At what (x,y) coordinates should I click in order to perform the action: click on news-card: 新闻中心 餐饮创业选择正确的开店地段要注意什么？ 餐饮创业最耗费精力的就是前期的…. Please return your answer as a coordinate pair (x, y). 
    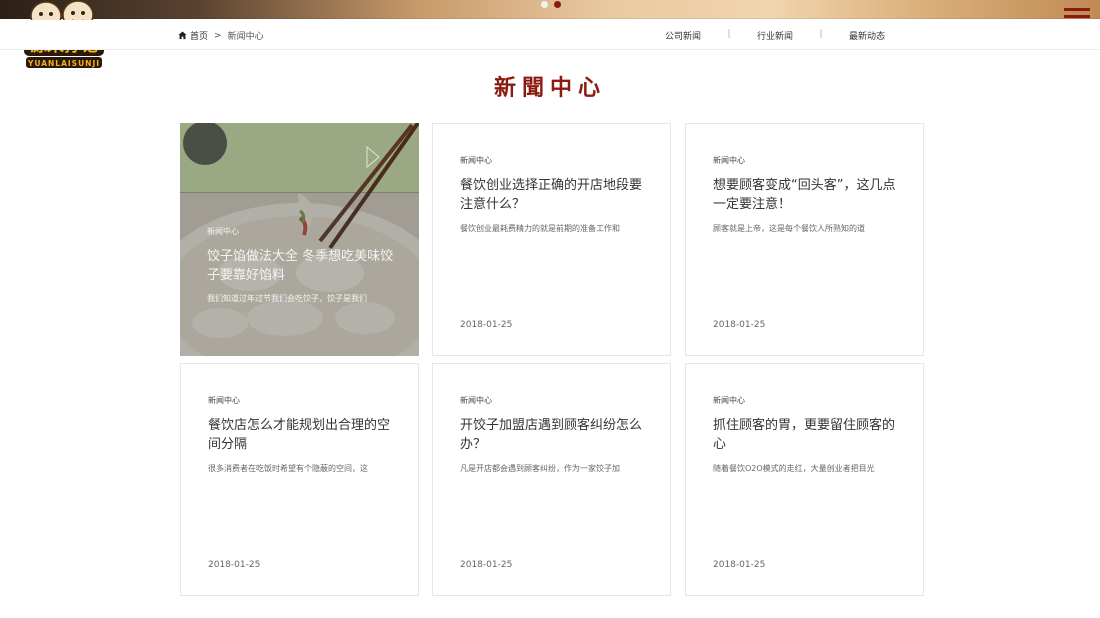
    Looking at the image, I should click on (551, 239).